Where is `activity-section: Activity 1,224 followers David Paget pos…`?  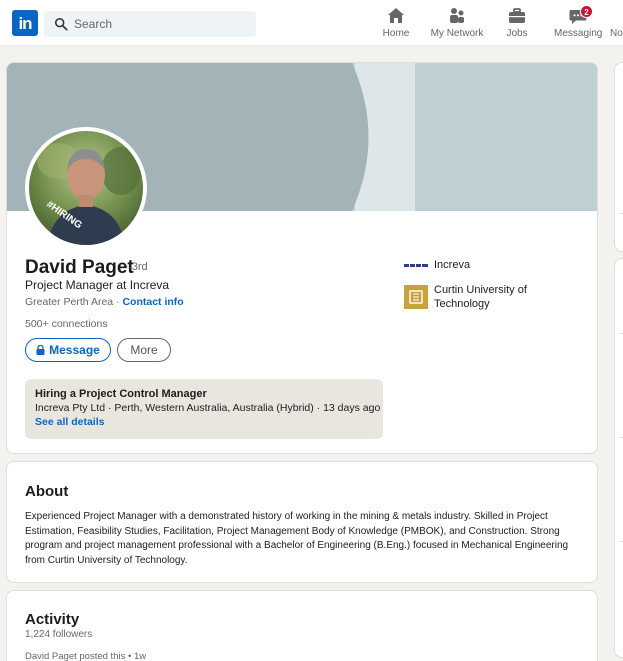
activity-section: Activity 1,224 followers David Paget pos… is located at coordinates (302, 625).